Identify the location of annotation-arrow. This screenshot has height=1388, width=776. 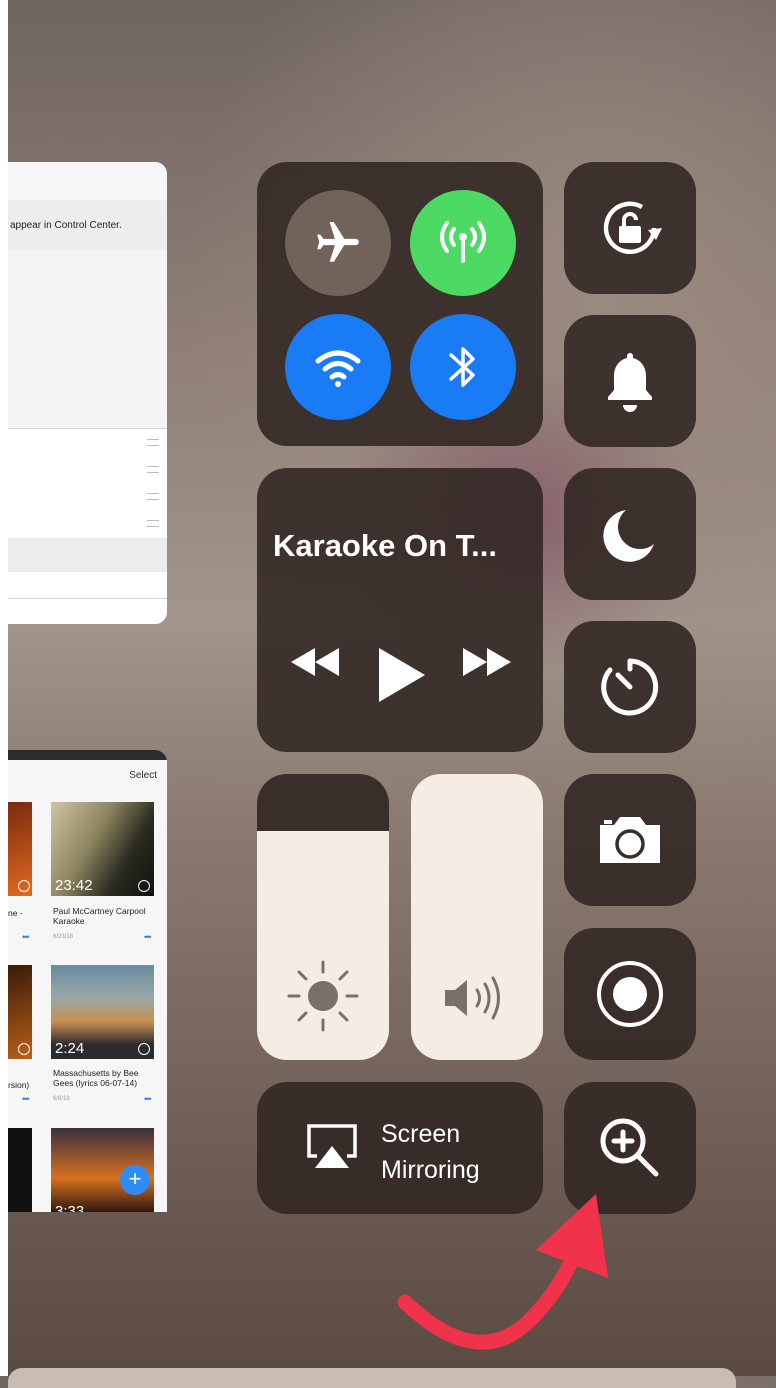
(502, 1272).